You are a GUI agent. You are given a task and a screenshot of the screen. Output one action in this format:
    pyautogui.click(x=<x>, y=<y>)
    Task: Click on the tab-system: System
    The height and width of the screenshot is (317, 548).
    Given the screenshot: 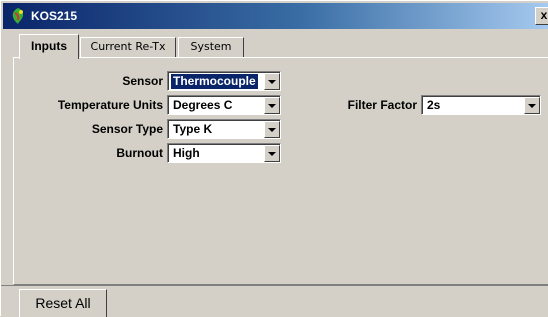 What is the action you would take?
    pyautogui.click(x=211, y=47)
    